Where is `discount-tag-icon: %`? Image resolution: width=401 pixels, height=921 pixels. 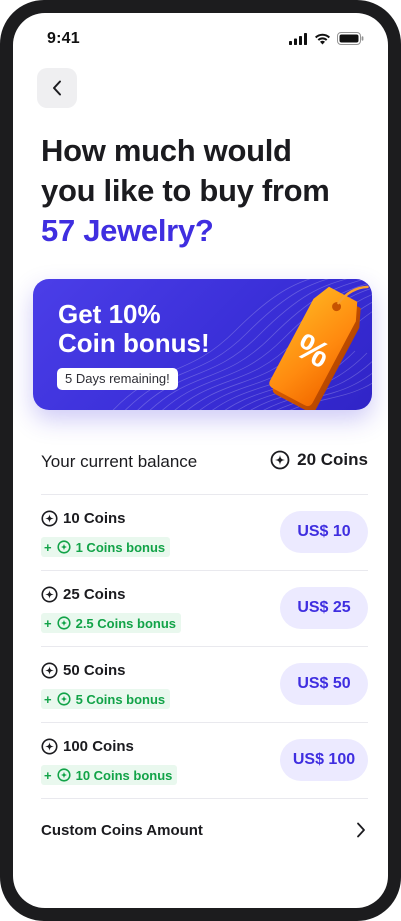 discount-tag-icon: % is located at coordinates (319, 347).